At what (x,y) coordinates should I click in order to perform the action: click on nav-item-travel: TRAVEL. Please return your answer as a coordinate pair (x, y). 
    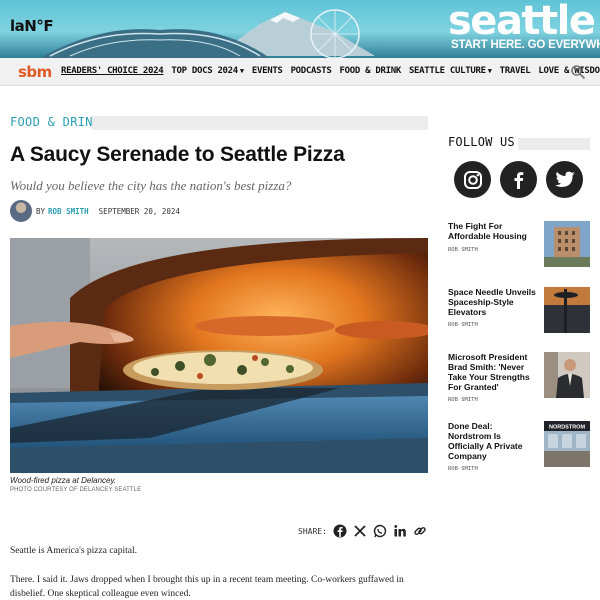
    Looking at the image, I should click on (515, 71).